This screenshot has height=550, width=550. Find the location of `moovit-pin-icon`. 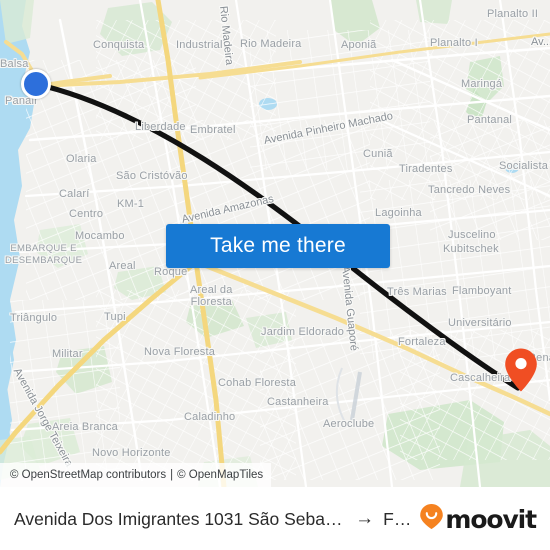

moovit-pin-icon is located at coordinates (431, 519).